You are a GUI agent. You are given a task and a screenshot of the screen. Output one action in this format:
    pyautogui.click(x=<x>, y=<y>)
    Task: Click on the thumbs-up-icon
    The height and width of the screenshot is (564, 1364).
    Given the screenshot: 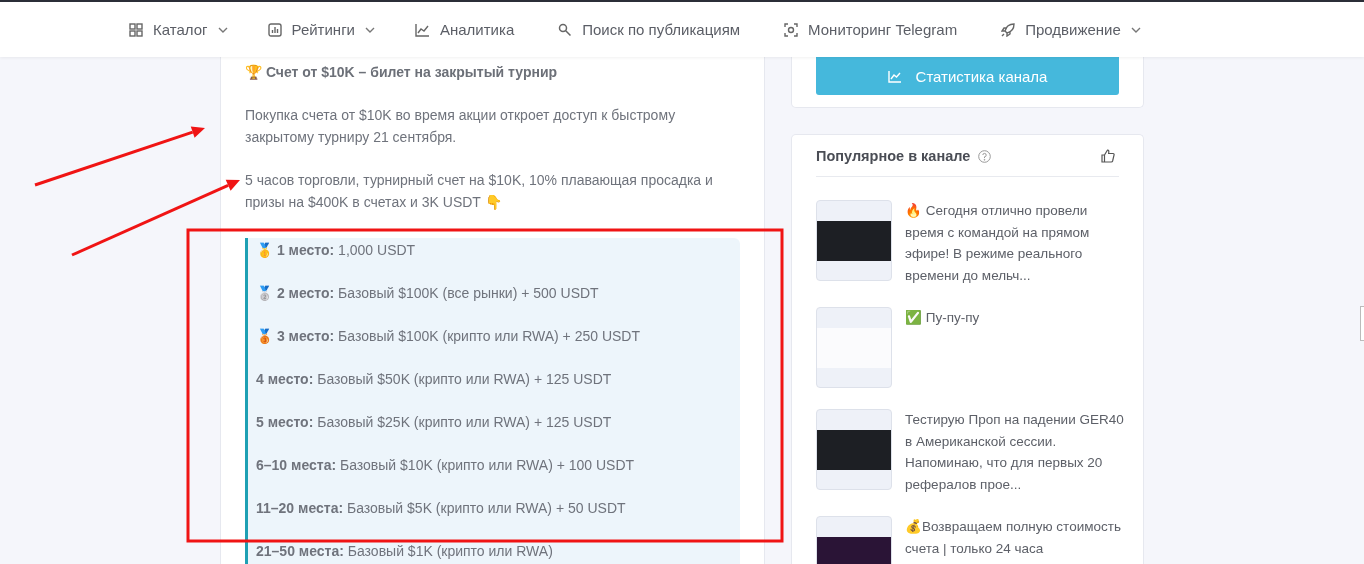 What is the action you would take?
    pyautogui.click(x=1108, y=156)
    